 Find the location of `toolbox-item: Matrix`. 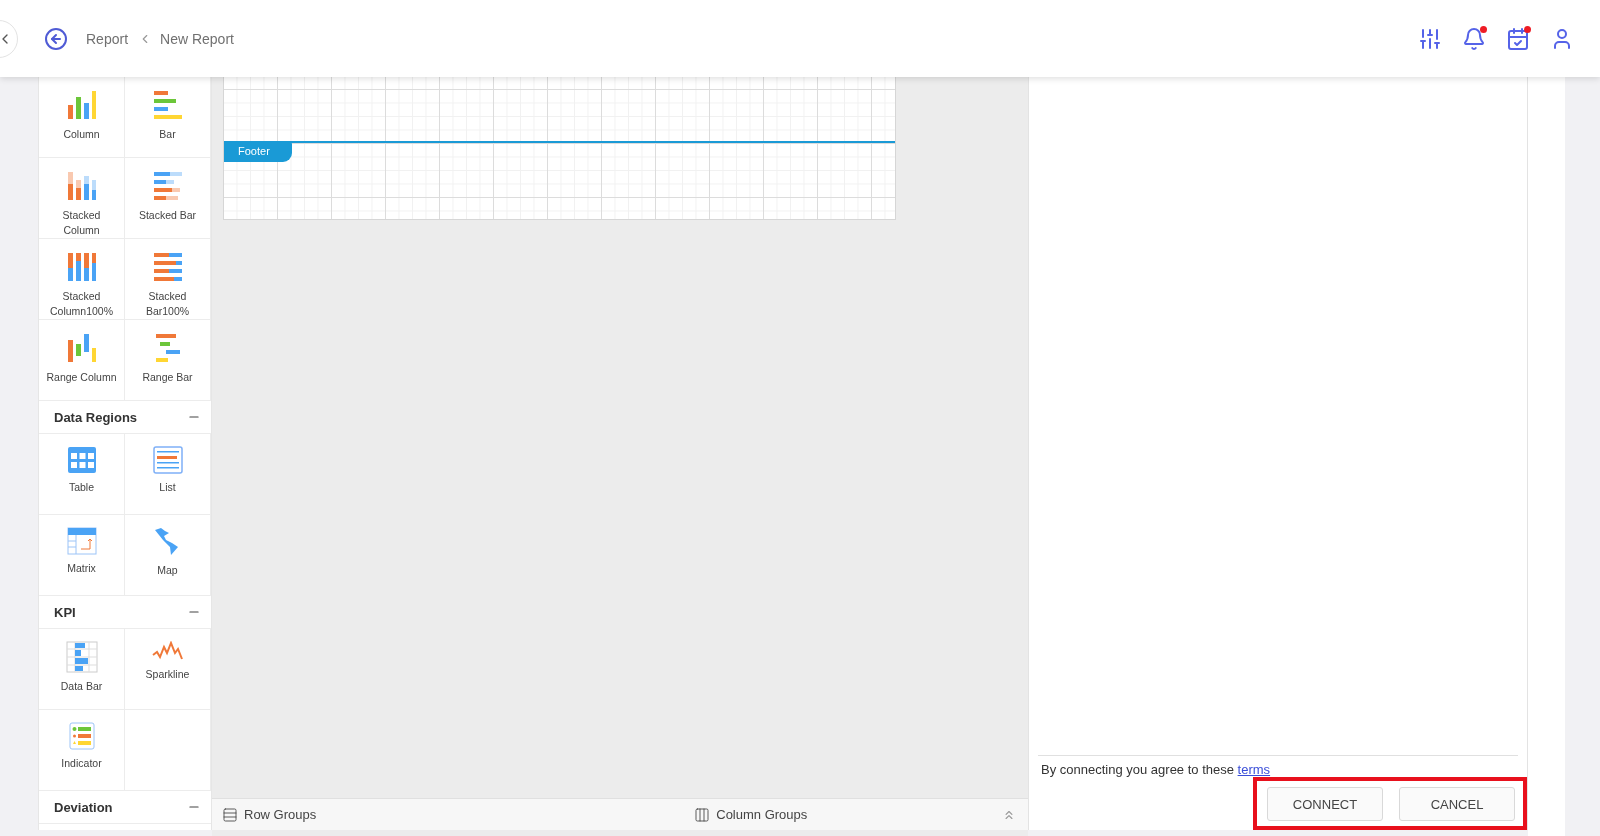

toolbox-item: Matrix is located at coordinates (82, 555).